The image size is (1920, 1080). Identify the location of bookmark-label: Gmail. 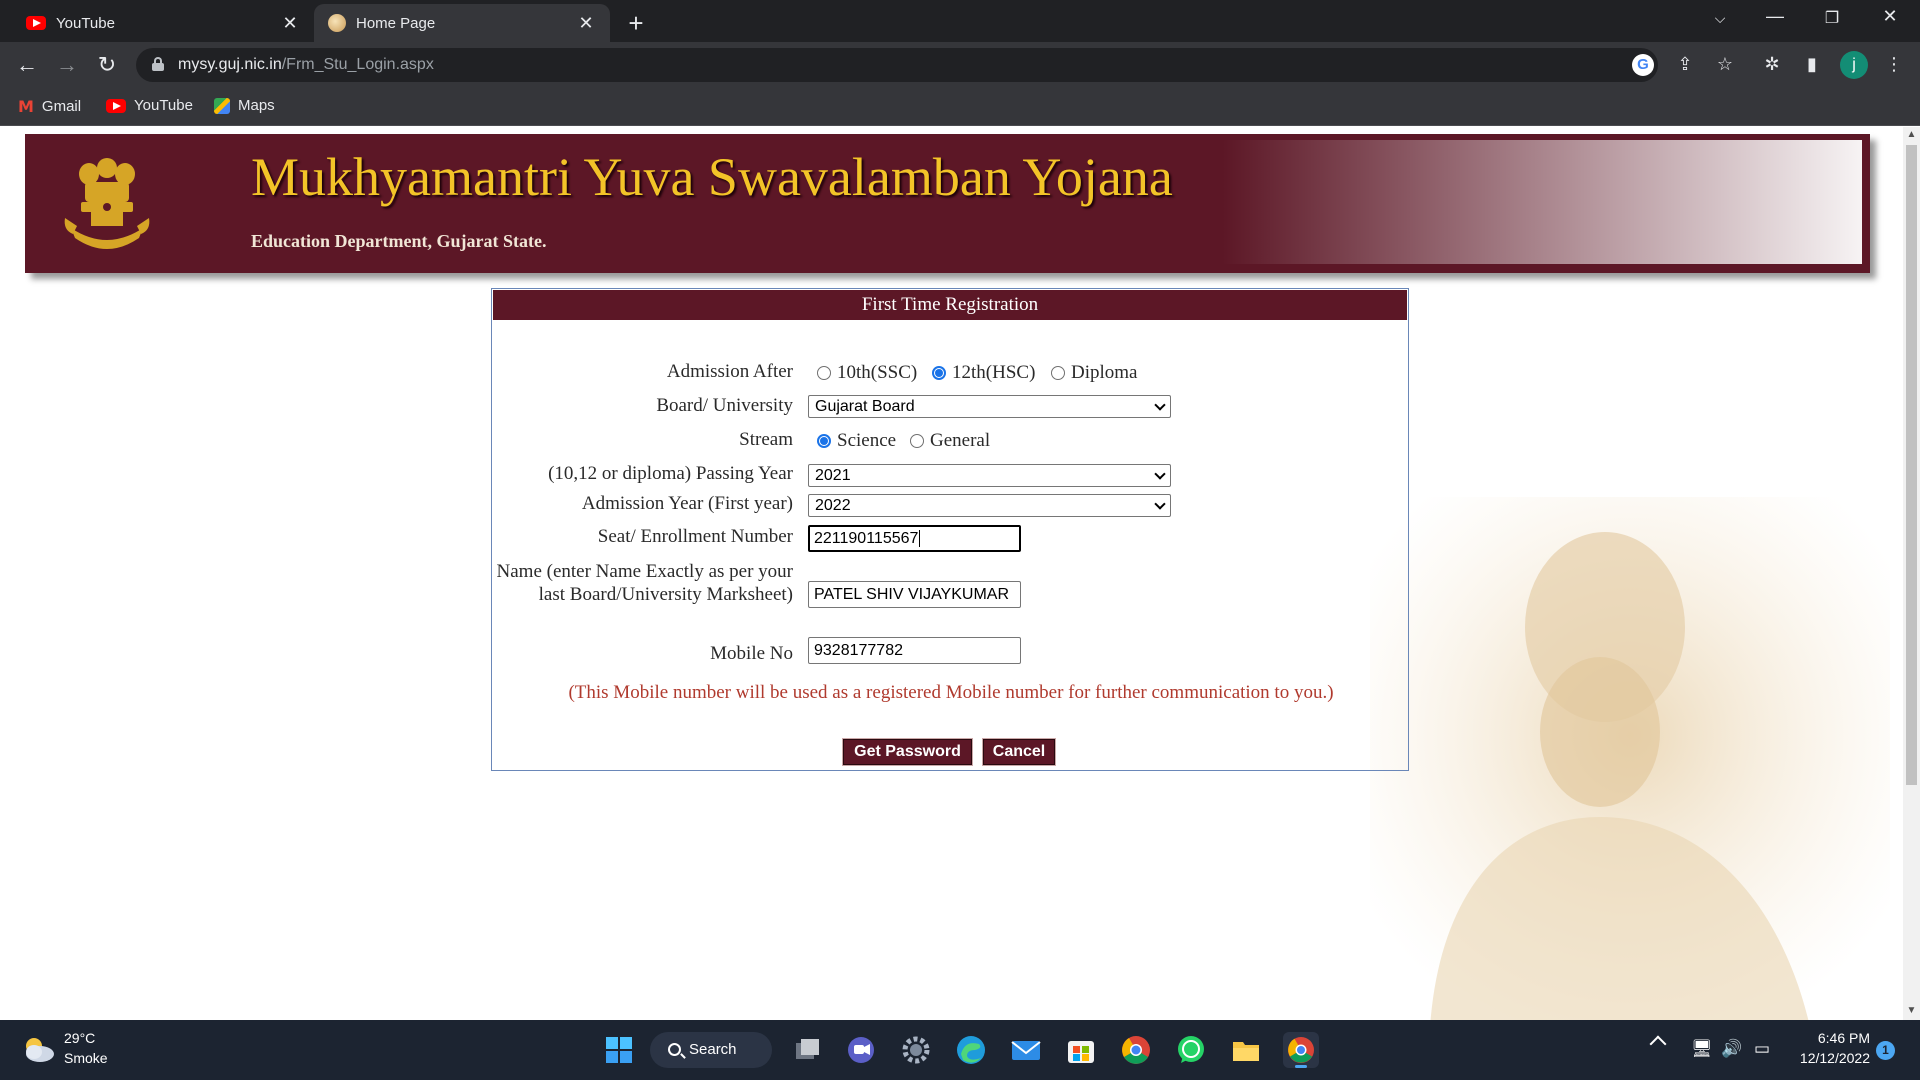
(61, 106).